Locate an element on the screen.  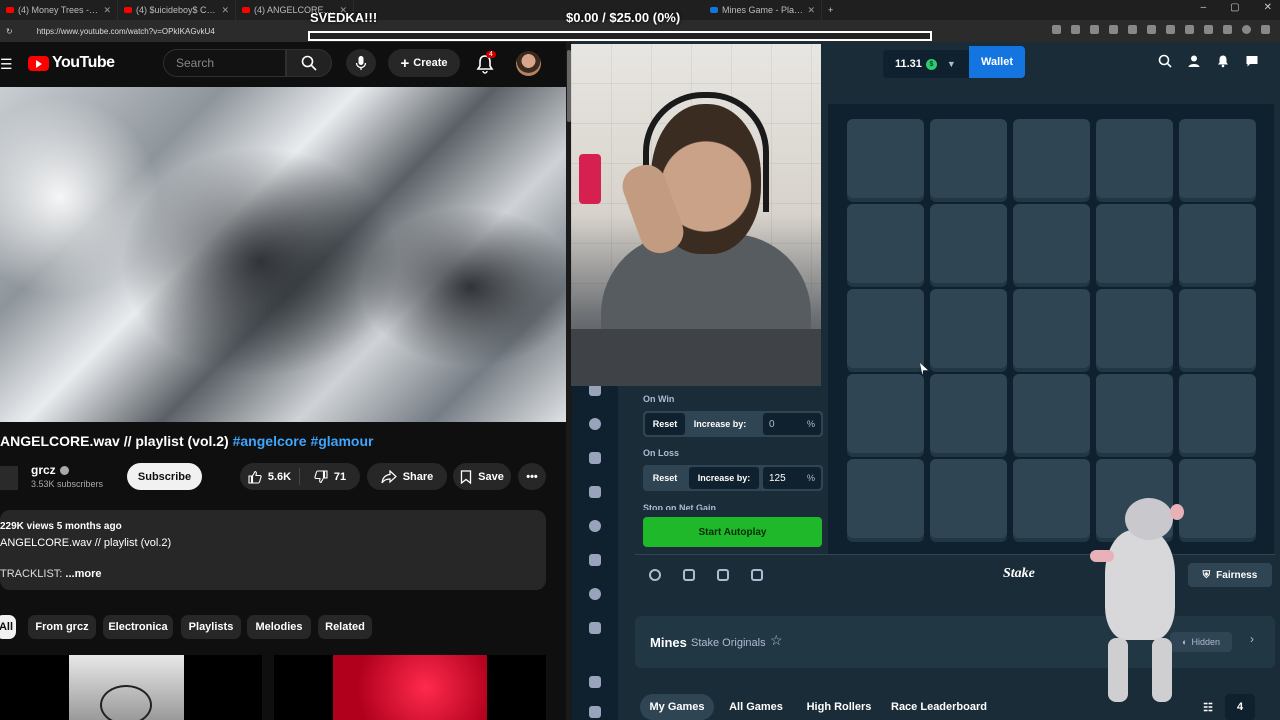
search-icon is located at coordinates (1165, 61).